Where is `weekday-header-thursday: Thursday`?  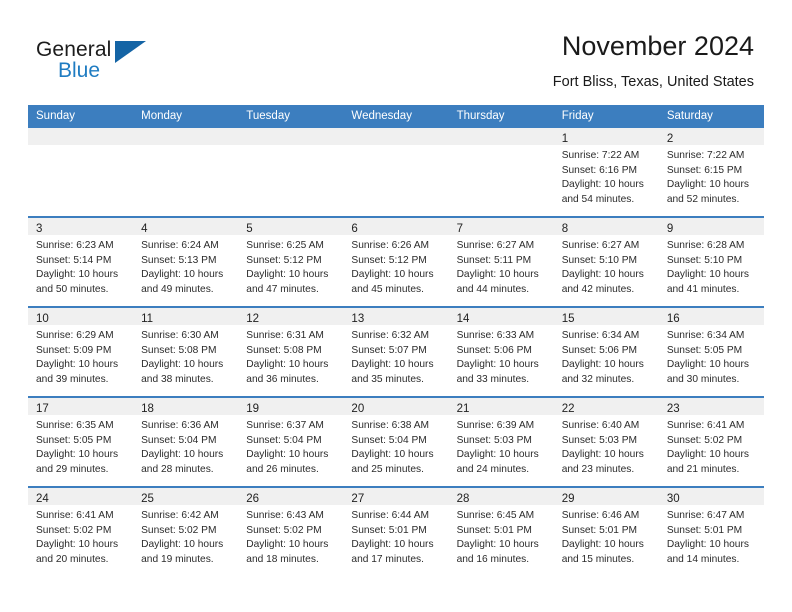 weekday-header-thursday: Thursday is located at coordinates (501, 116).